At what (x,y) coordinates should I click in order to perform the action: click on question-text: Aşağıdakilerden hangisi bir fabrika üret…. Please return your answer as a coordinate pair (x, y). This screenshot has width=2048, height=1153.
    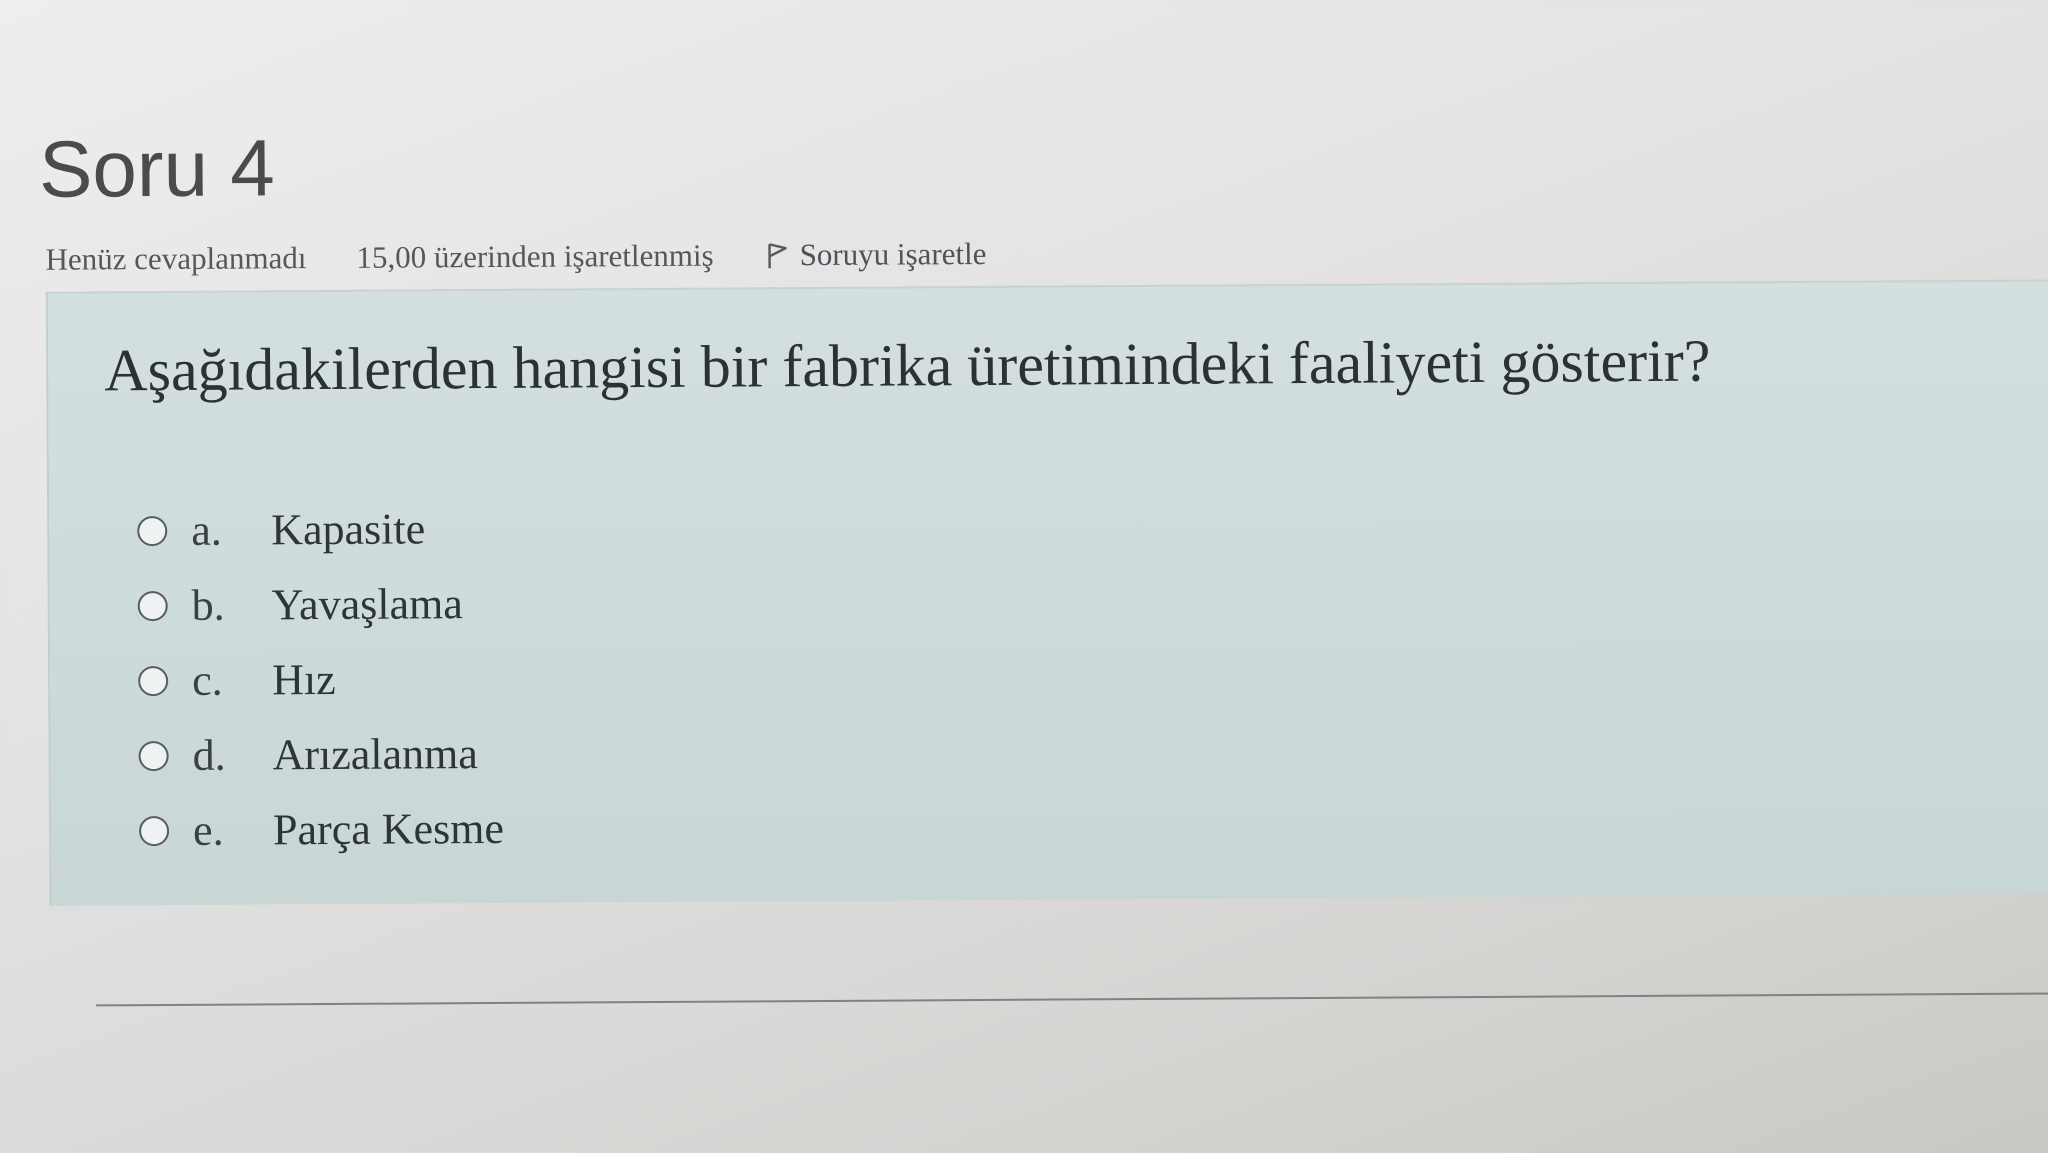
    Looking at the image, I should click on (907, 365).